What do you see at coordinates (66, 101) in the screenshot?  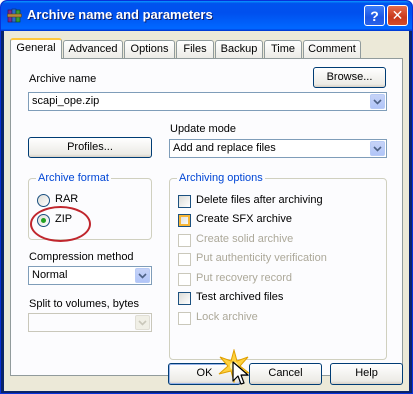 I see `archive-name-value: scapi_ope.zip` at bounding box center [66, 101].